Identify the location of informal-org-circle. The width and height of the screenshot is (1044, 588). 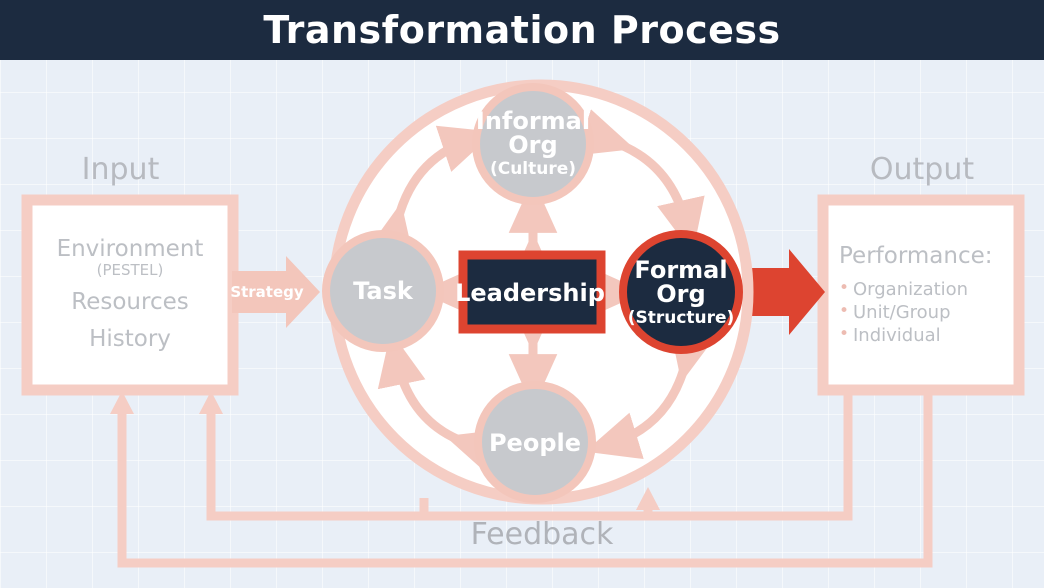
(533, 144).